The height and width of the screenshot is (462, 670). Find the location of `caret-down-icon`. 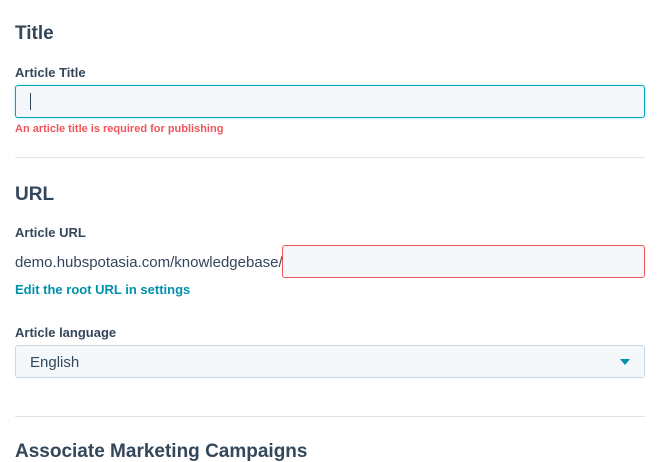

caret-down-icon is located at coordinates (625, 362).